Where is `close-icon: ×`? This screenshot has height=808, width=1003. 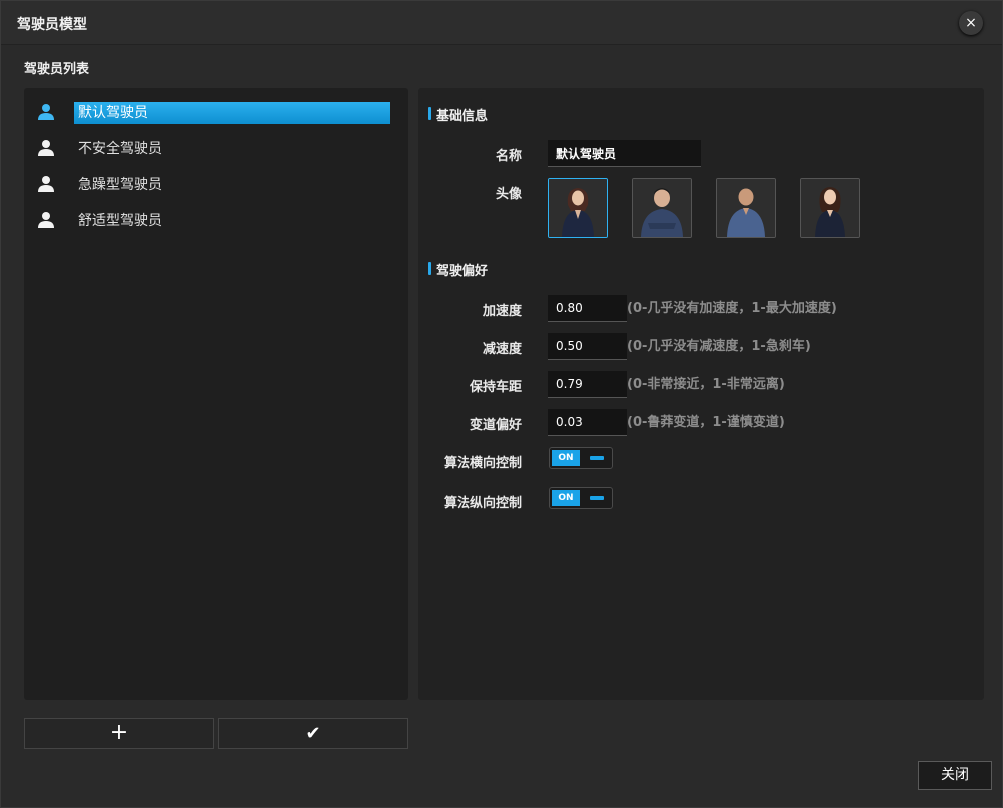
close-icon: × is located at coordinates (971, 23).